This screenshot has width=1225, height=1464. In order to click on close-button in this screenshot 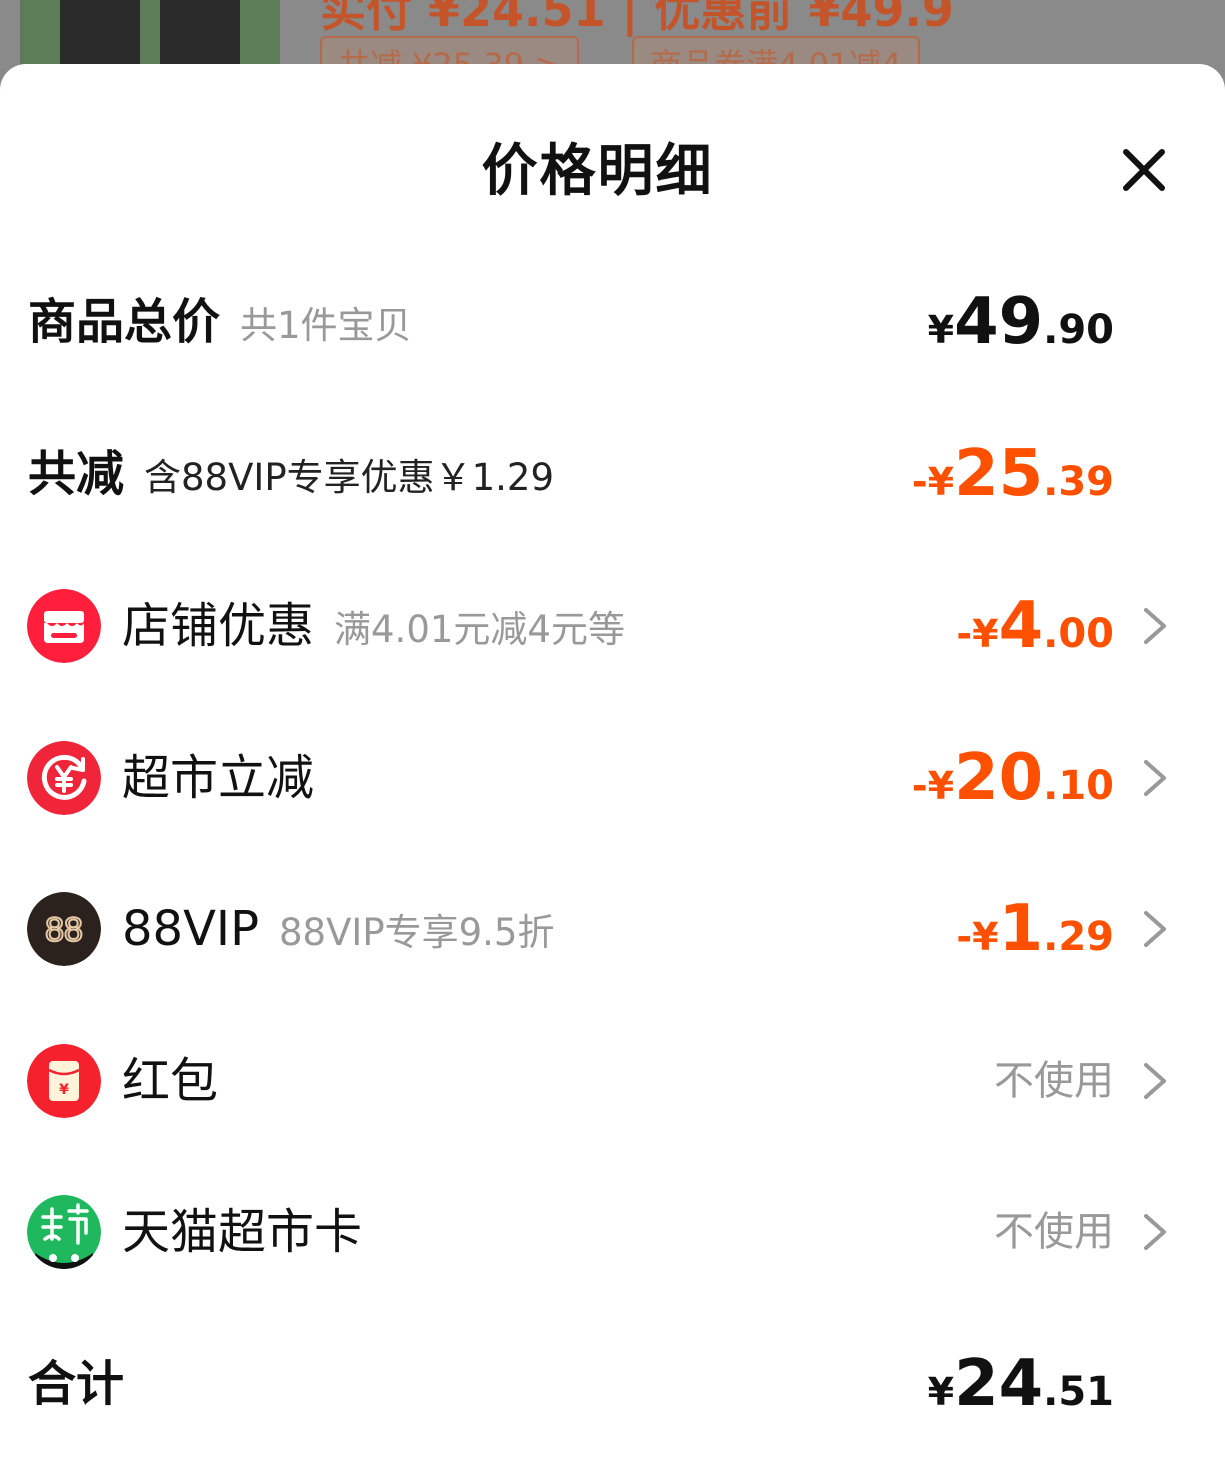, I will do `click(1144, 170)`.